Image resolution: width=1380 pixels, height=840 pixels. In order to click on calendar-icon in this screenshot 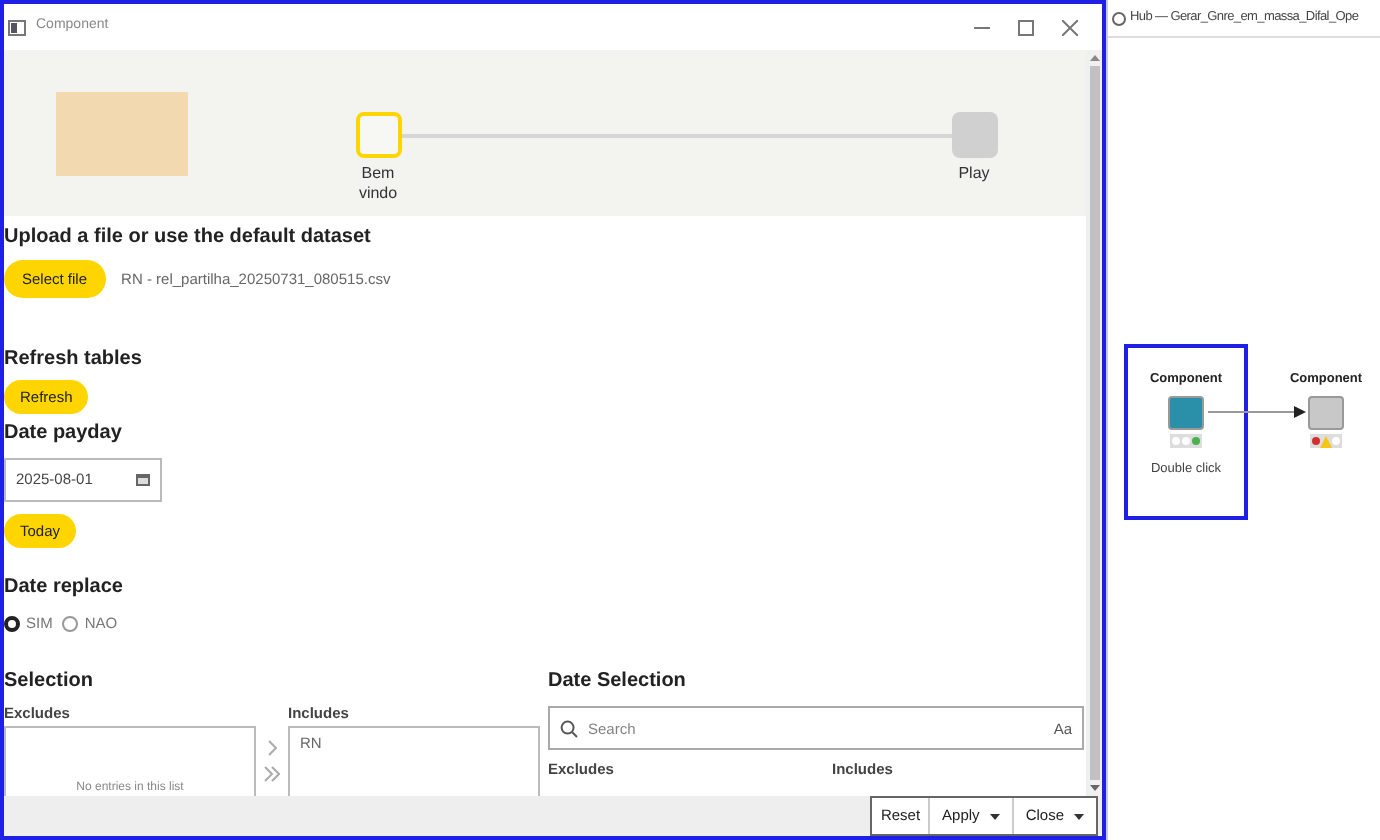, I will do `click(143, 480)`.